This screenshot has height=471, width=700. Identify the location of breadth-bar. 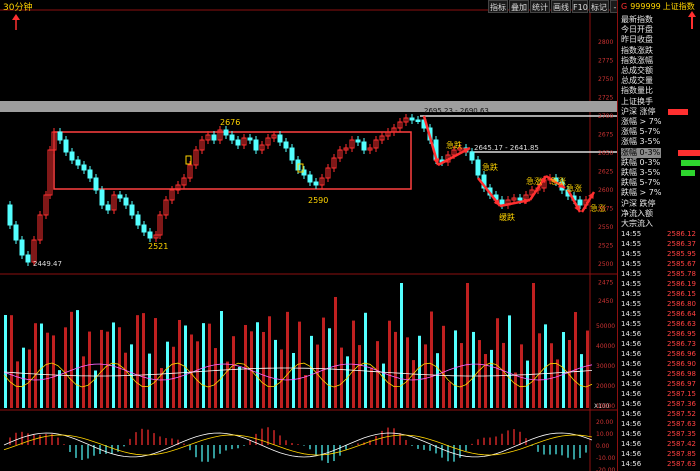
(689, 152).